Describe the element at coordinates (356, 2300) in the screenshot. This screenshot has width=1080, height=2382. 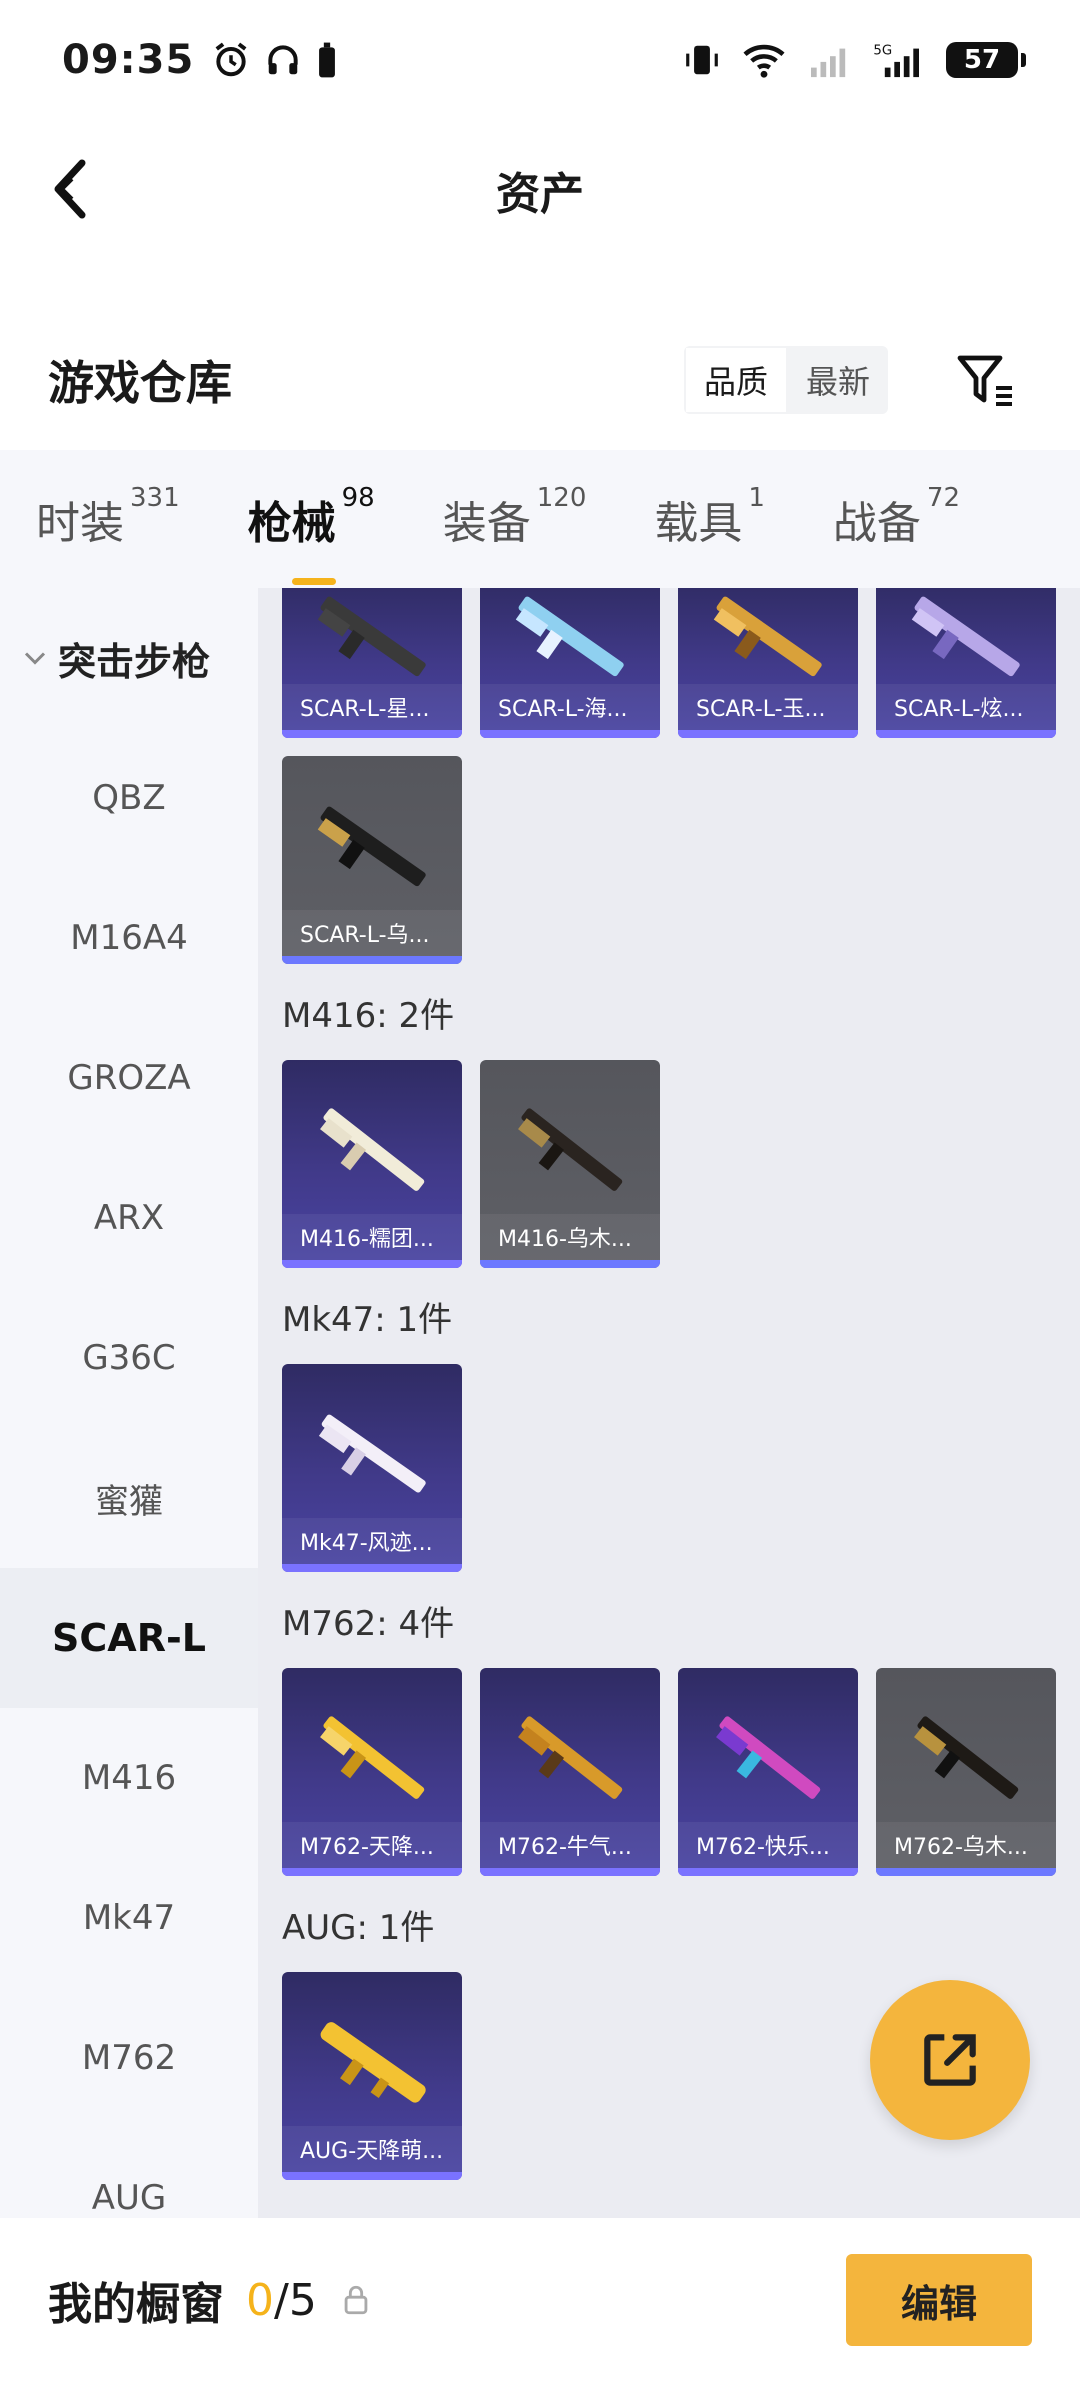
I see `lock-icon` at that location.